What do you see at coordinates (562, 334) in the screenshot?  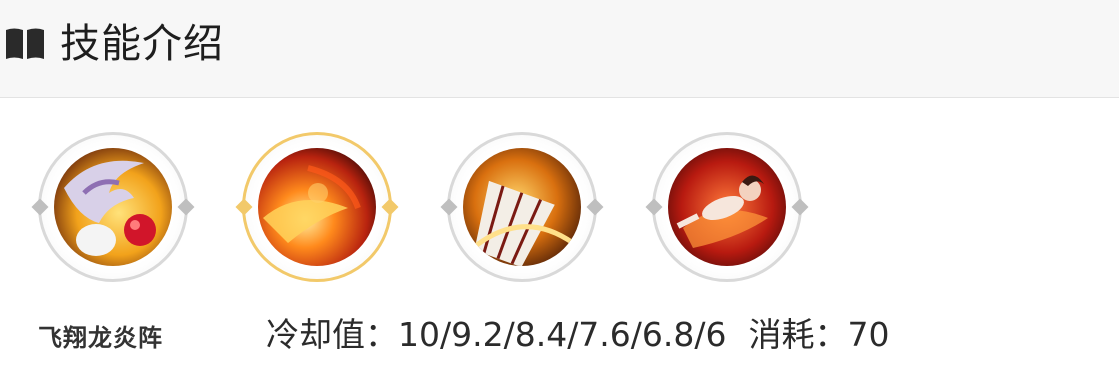 I see `cooldown-value: 10/9.2/8.4/7.6/6.8/6` at bounding box center [562, 334].